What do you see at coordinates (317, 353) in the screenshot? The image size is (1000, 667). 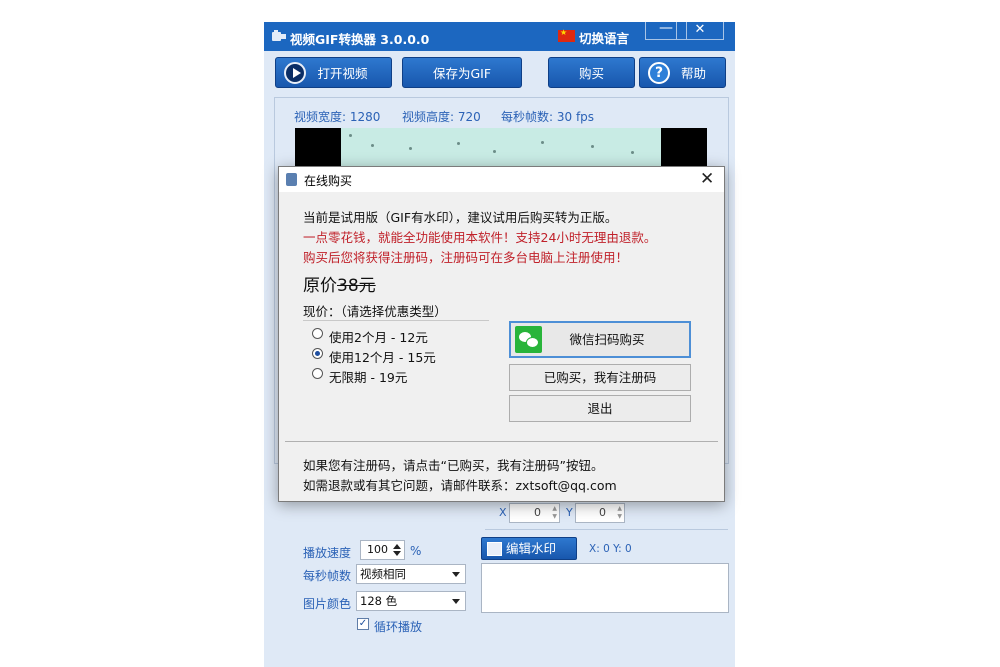 I see `radio-selected-icon` at bounding box center [317, 353].